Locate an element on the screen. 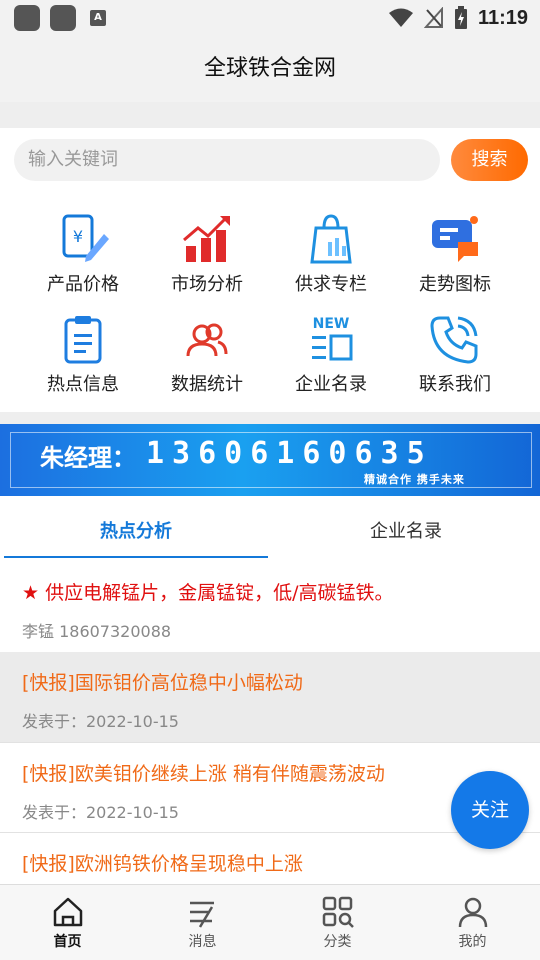 Image resolution: width=540 pixels, height=960 pixels. category-label: 企业名录 is located at coordinates (331, 384).